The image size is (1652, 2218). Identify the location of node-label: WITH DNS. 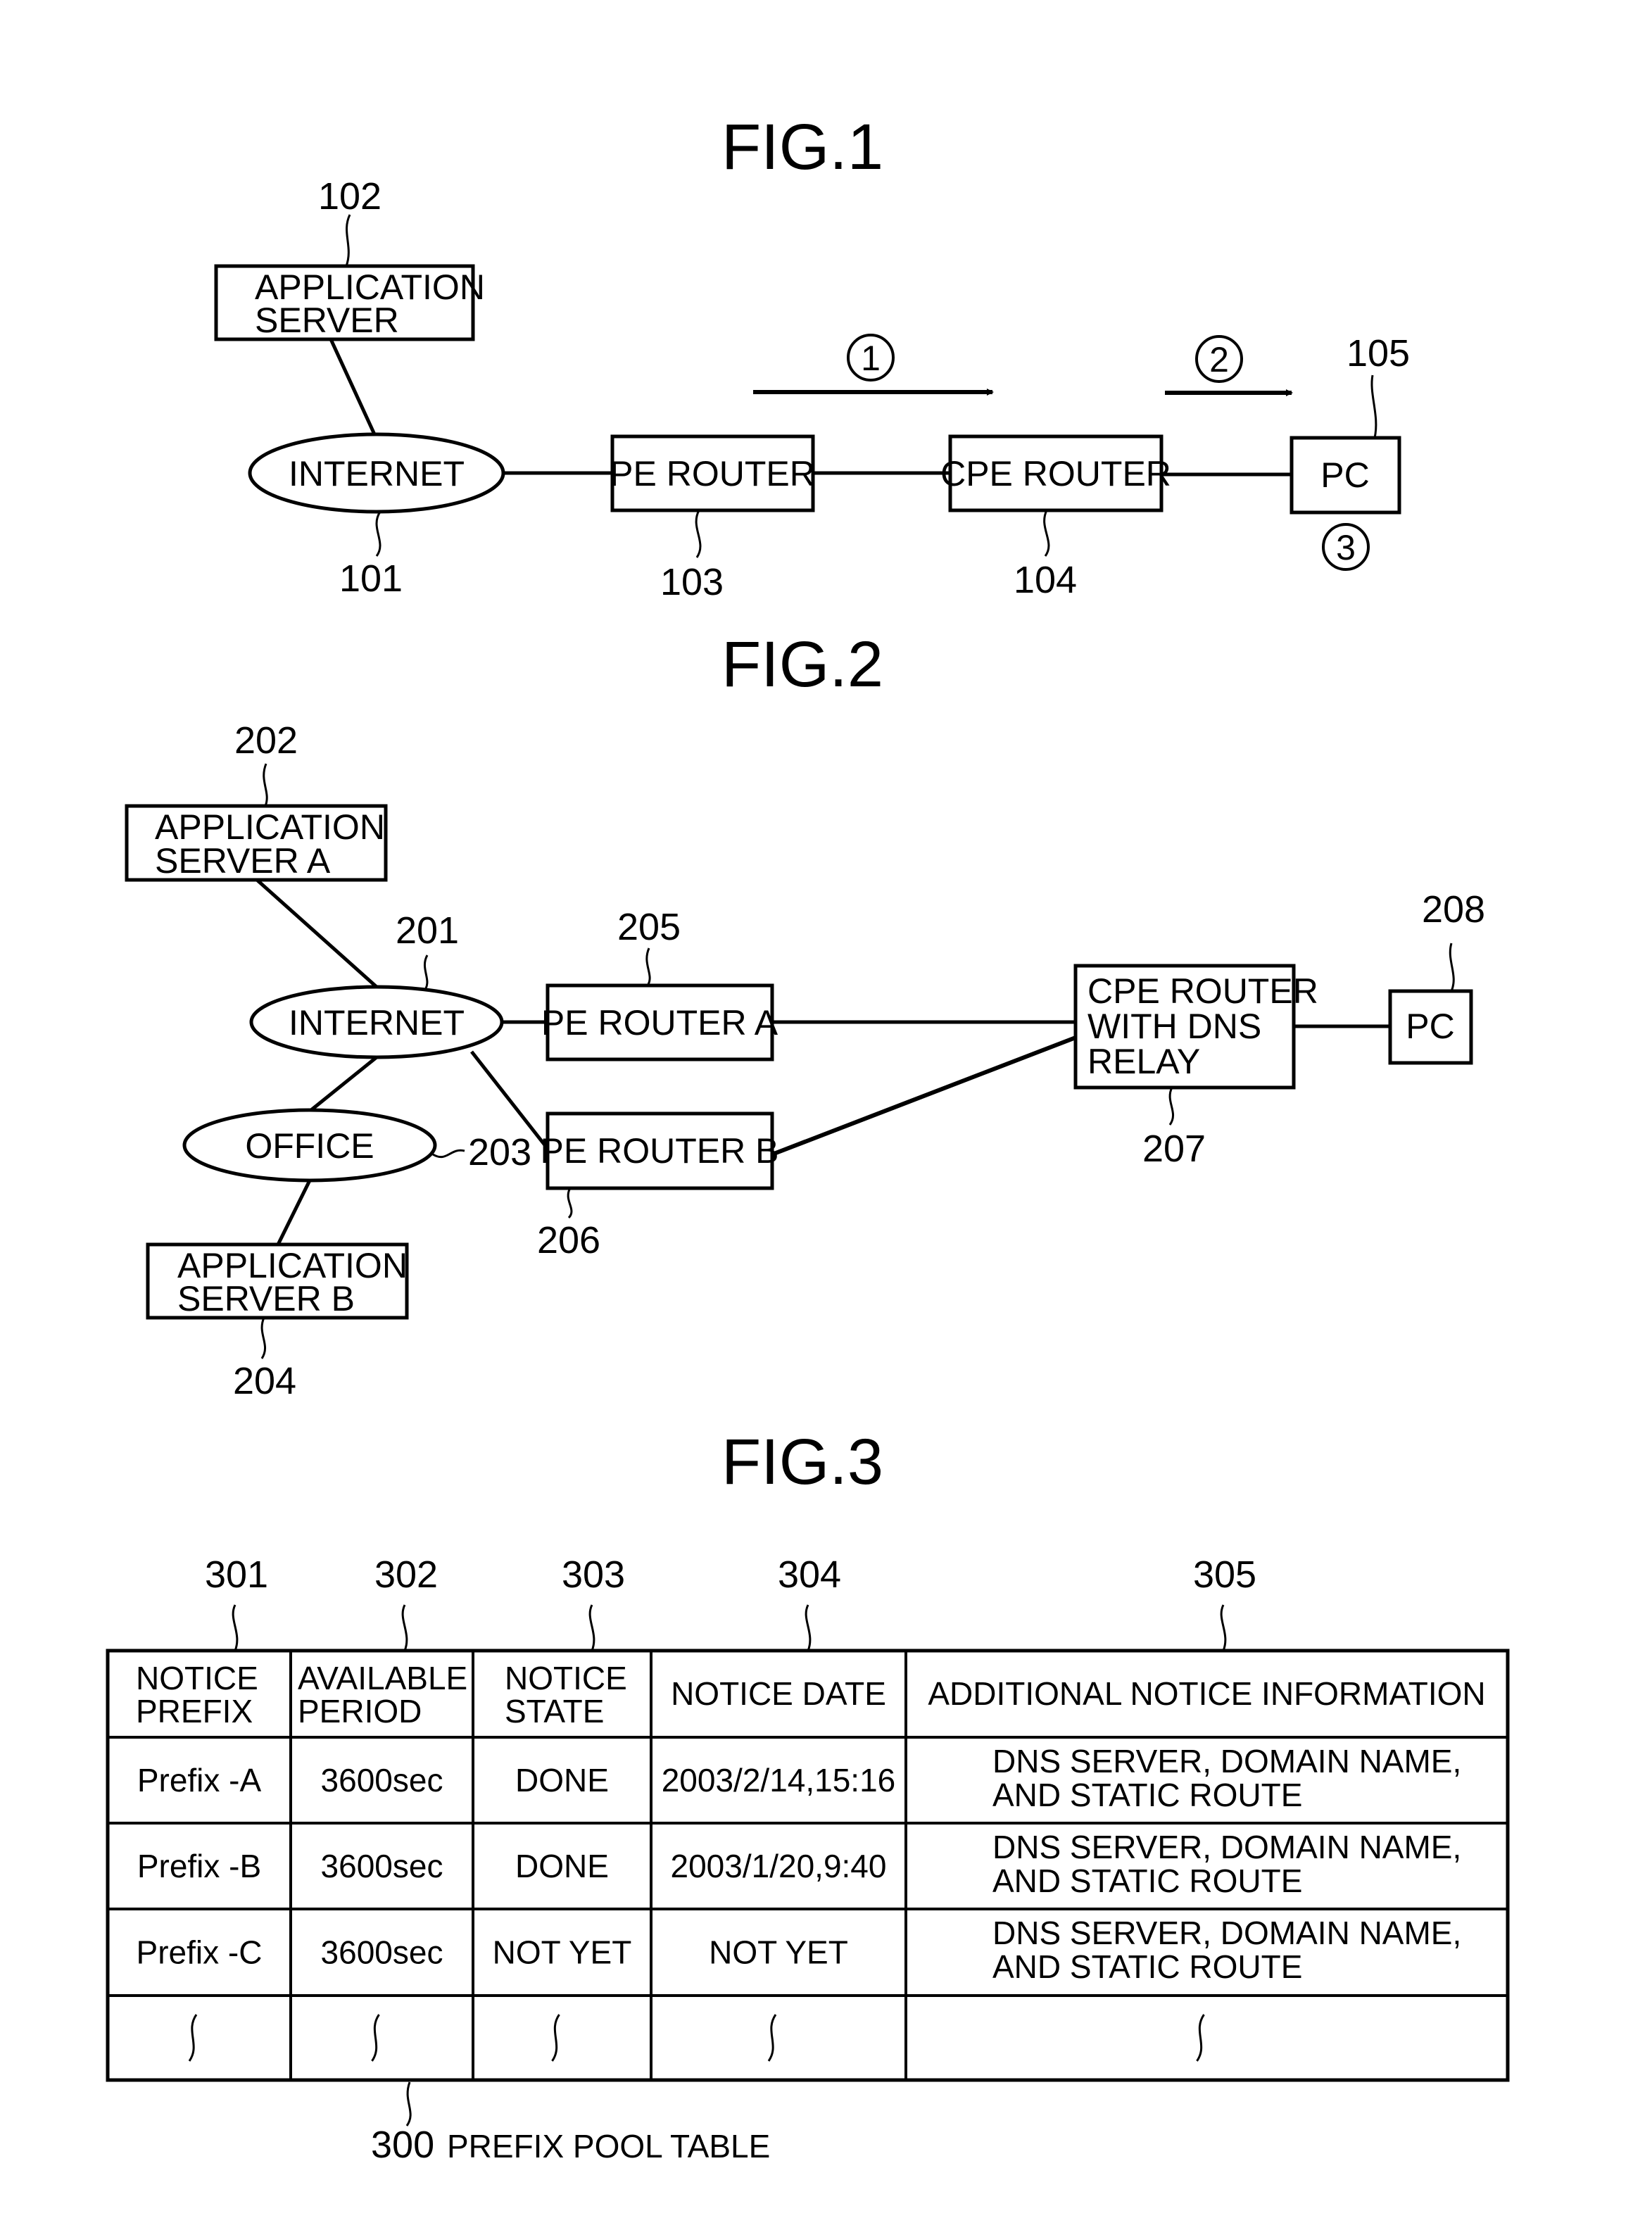
(1174, 1026).